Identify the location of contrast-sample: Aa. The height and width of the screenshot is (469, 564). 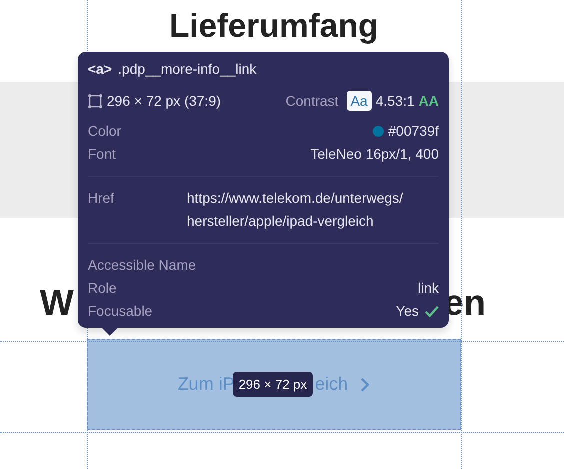
(359, 101).